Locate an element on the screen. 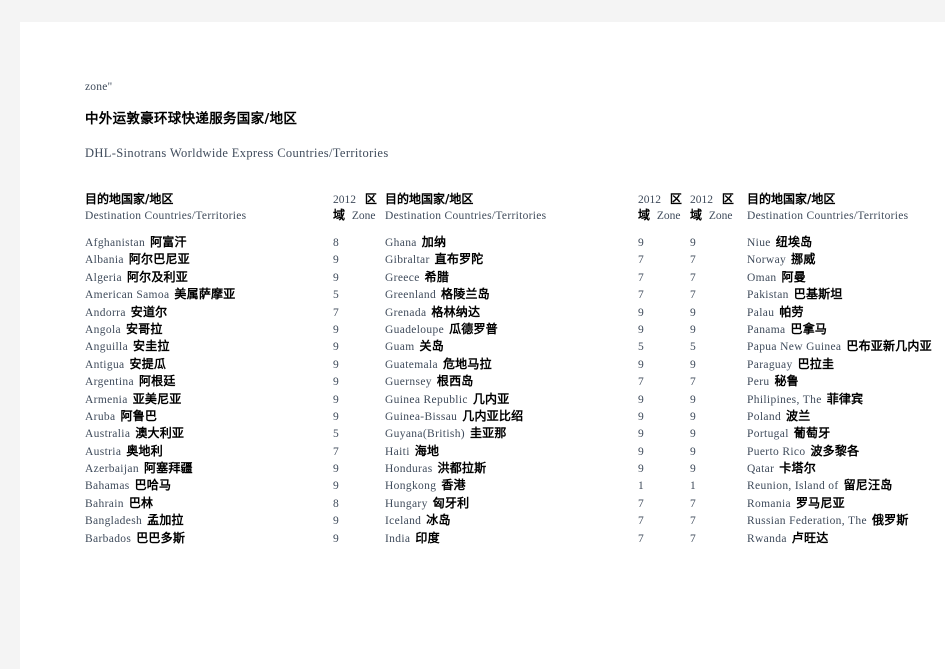  table-row: Azerbaijan 阿塞拜疆 9 is located at coordinates (235, 467).